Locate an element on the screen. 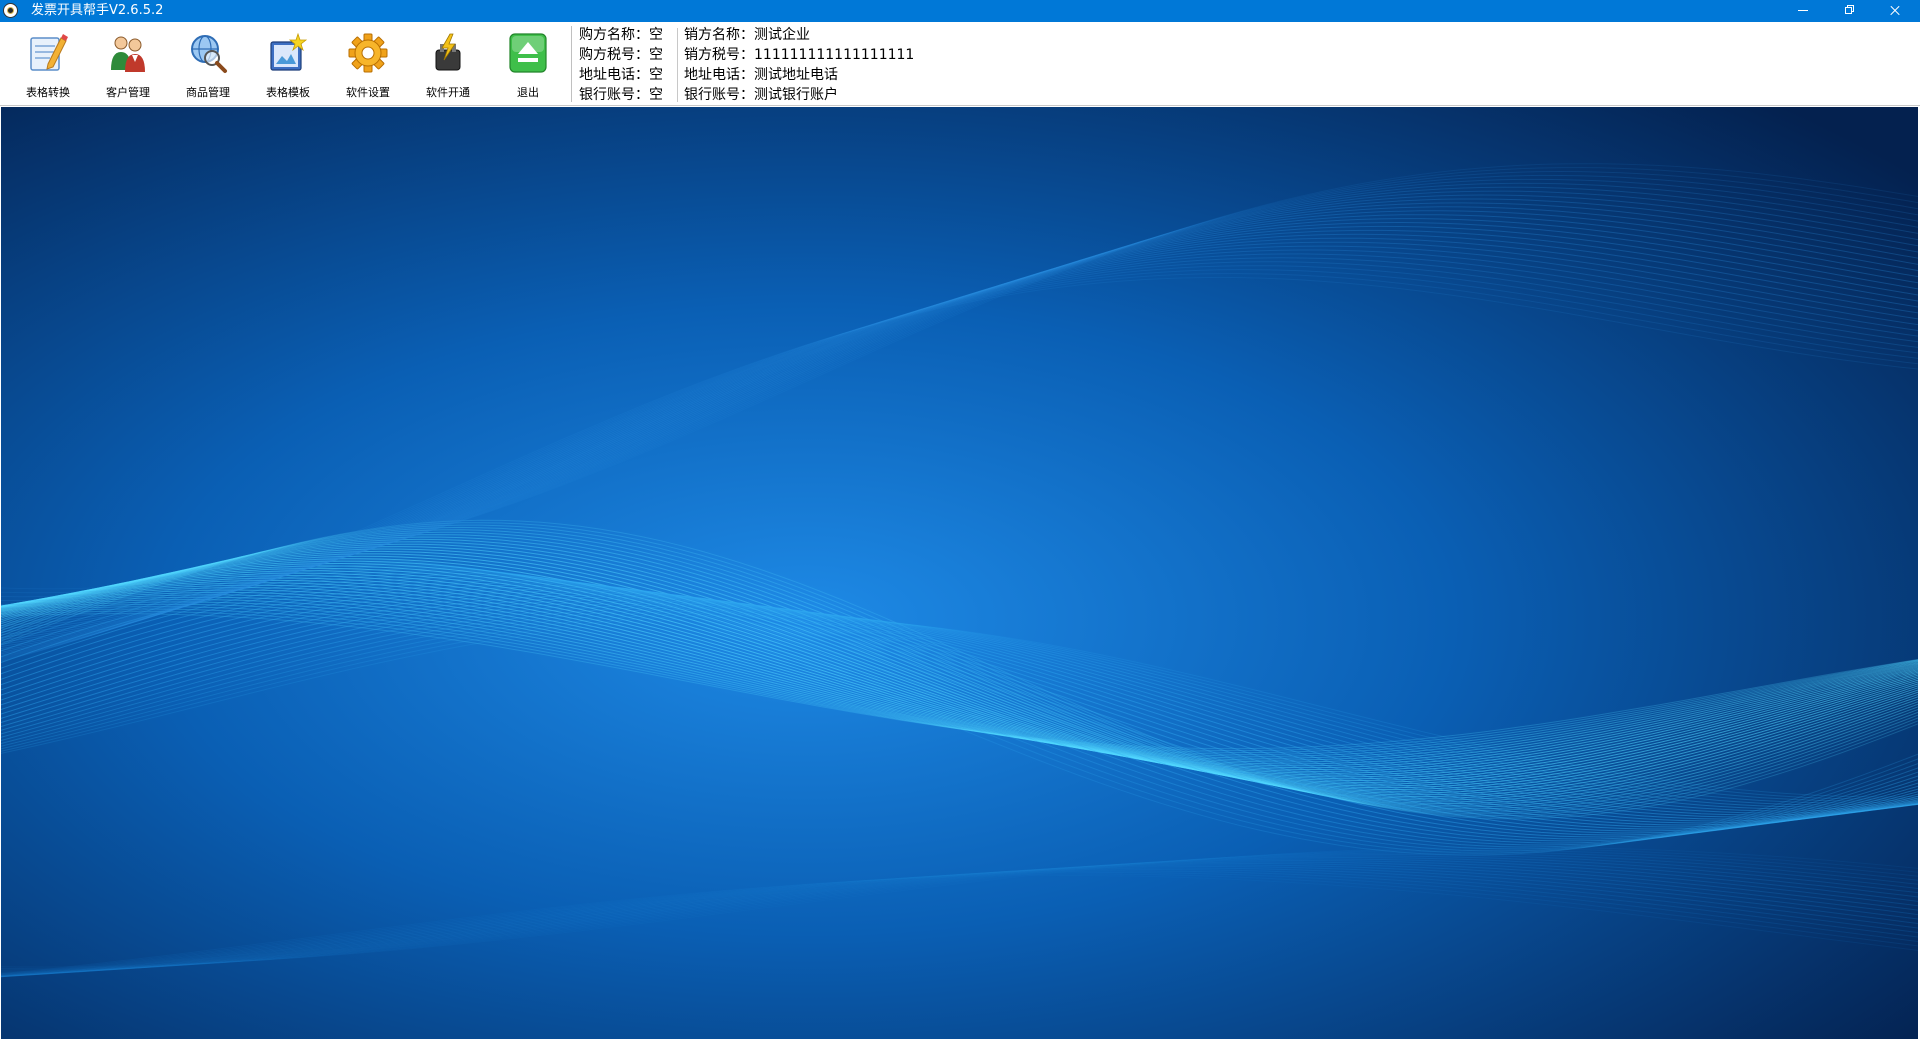 Image resolution: width=1920 pixels, height=1039 pixels. template-icon is located at coordinates (289, 51).